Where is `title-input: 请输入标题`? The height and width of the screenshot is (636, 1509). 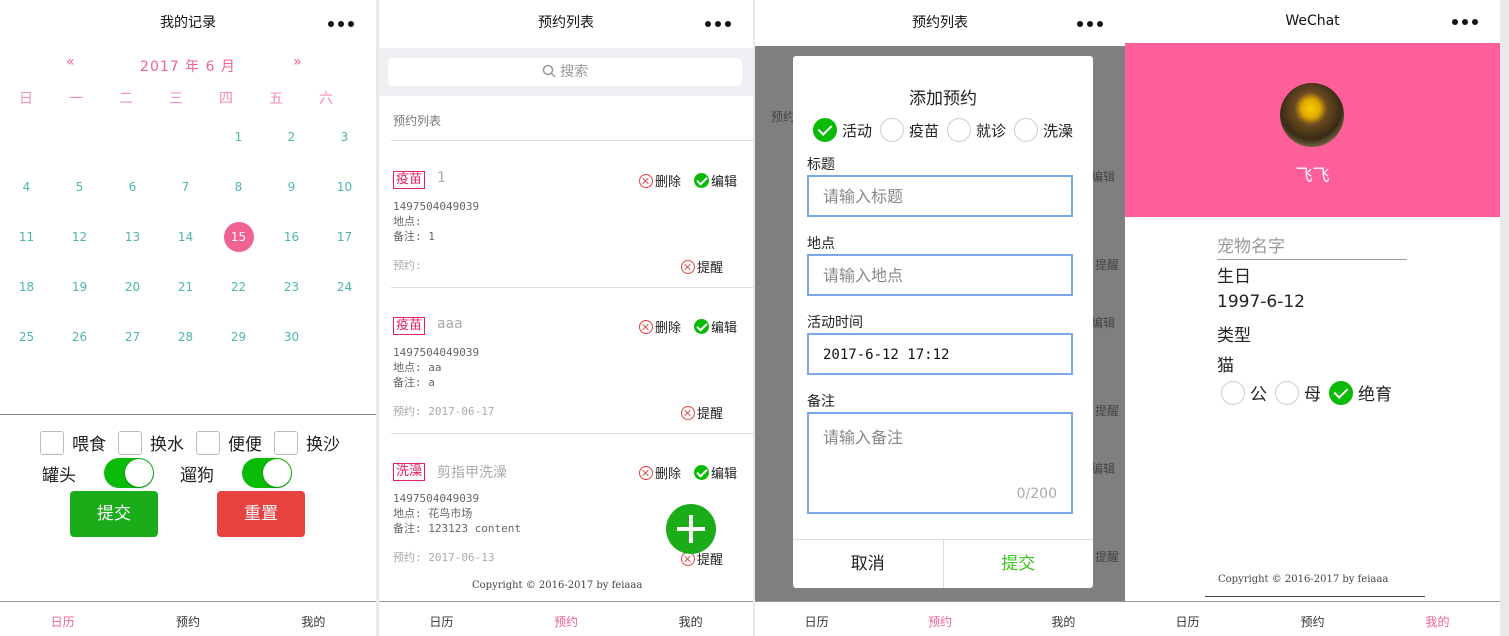
title-input: 请输入标题 is located at coordinates (940, 196).